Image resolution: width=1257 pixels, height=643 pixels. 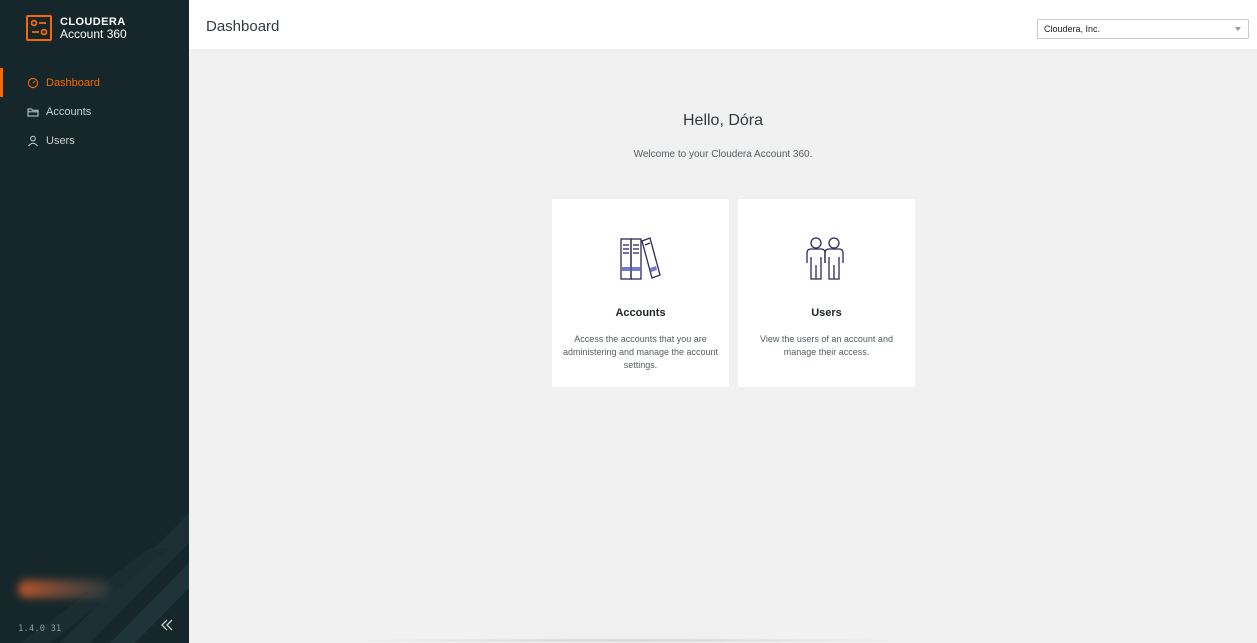 I want to click on product-name: Account 360, so click(x=93, y=33).